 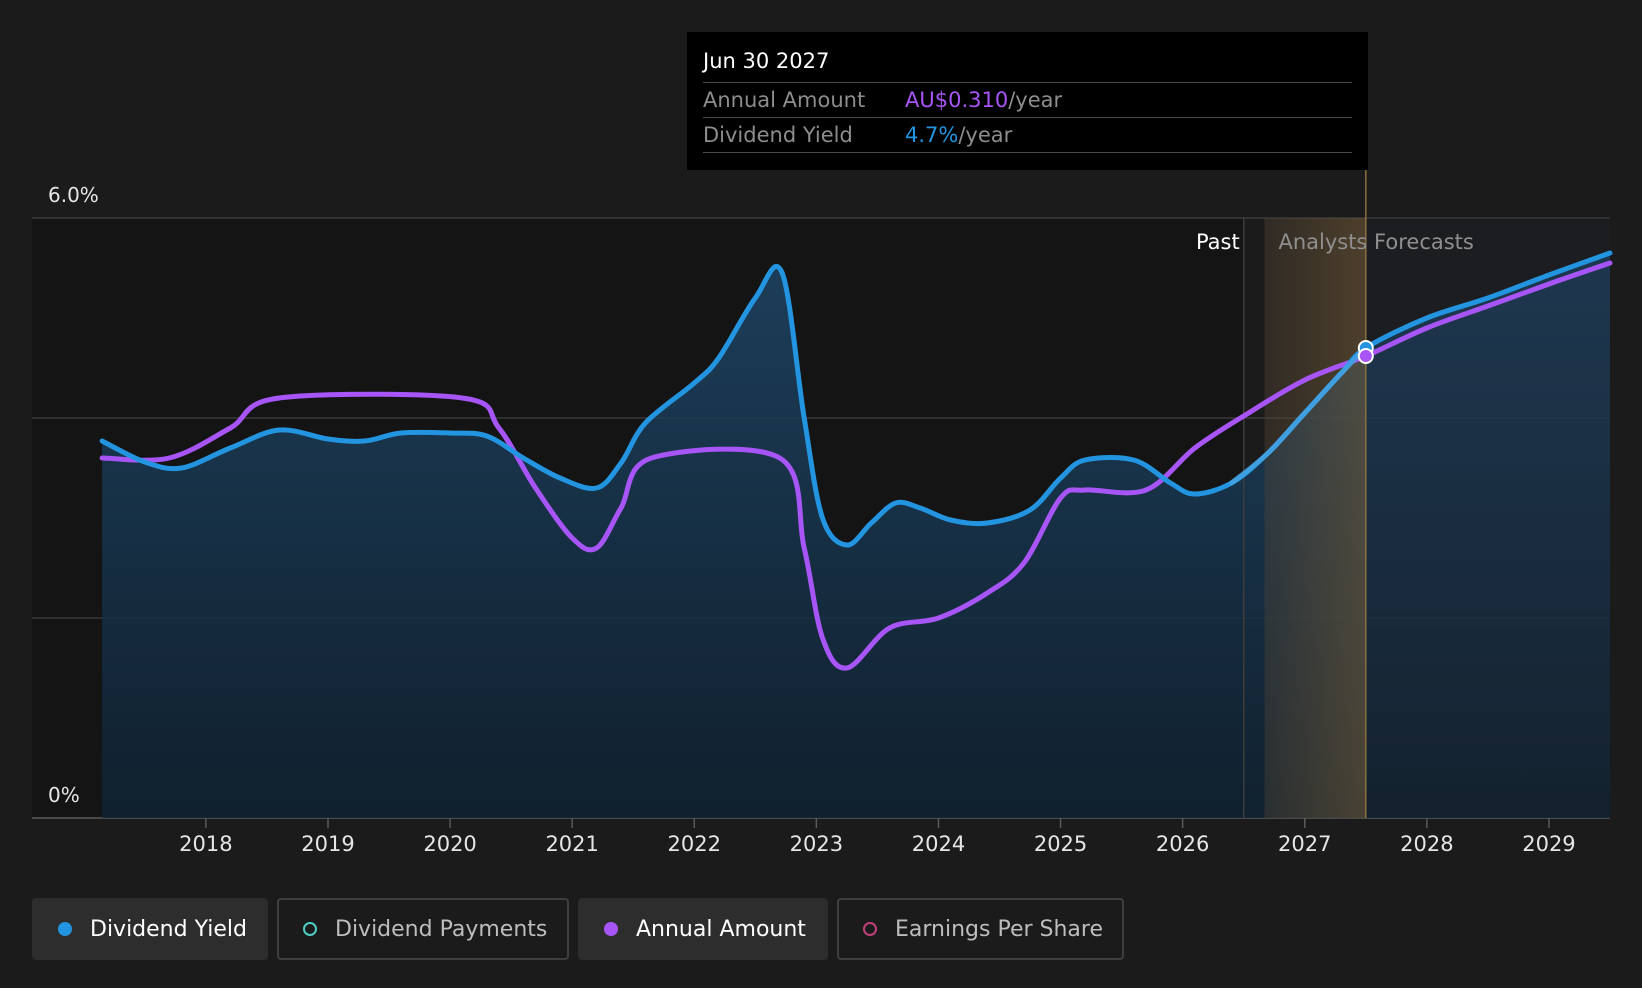 What do you see at coordinates (957, 100) in the screenshot?
I see `tooltip-value: AU$0.310` at bounding box center [957, 100].